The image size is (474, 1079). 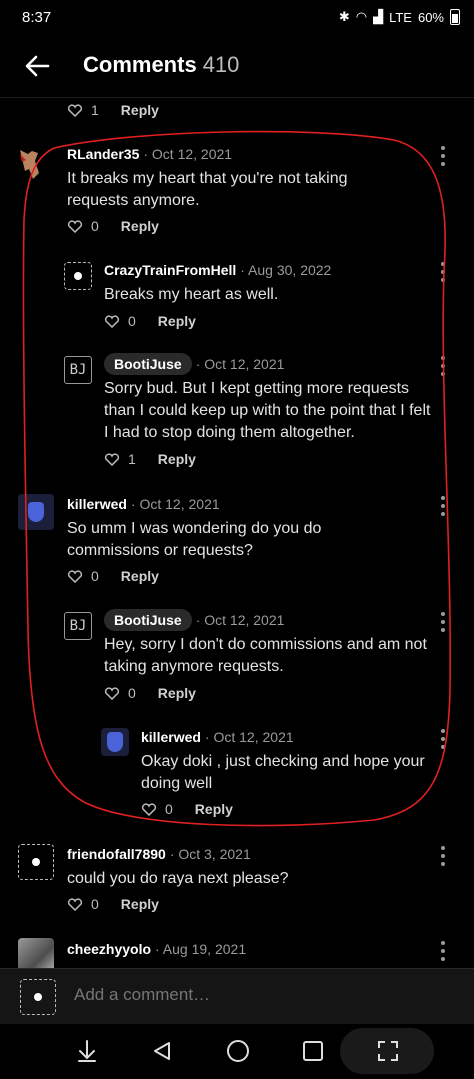 What do you see at coordinates (455, 17) in the screenshot?
I see `battery-icon` at bounding box center [455, 17].